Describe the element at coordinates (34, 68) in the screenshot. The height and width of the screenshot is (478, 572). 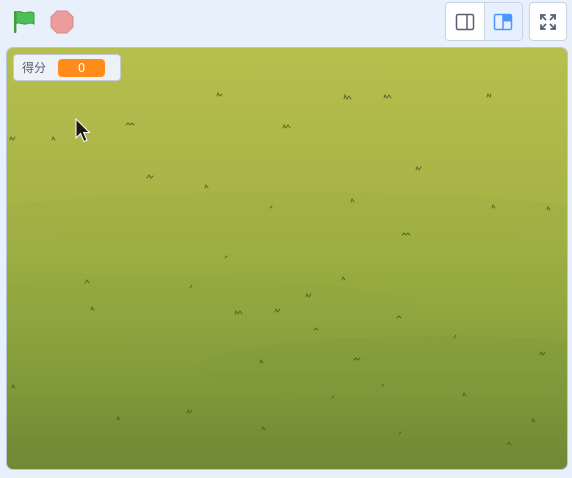
I see `score-label: 得分` at that location.